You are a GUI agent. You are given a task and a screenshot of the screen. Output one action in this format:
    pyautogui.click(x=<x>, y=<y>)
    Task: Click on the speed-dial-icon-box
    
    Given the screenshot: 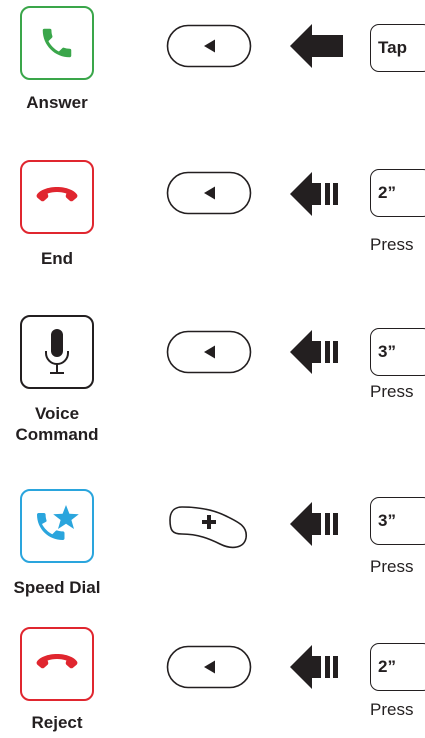 What is the action you would take?
    pyautogui.click(x=57, y=526)
    